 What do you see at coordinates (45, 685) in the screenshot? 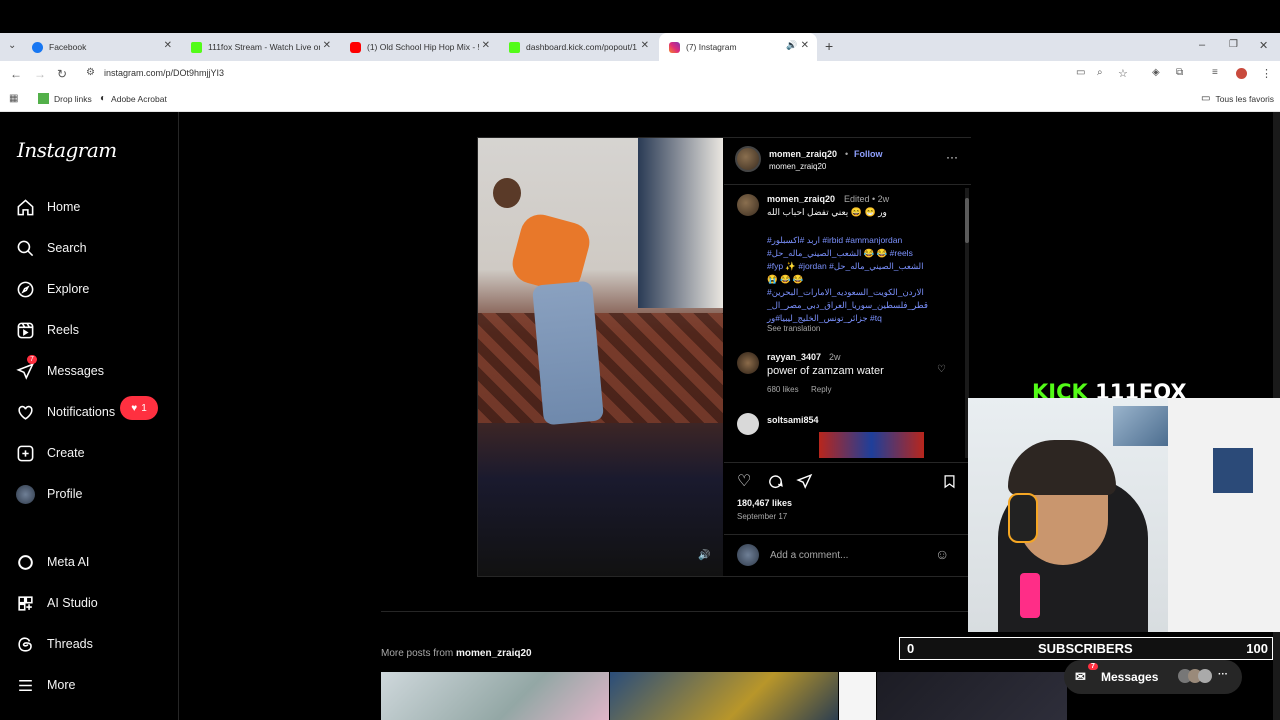
I see `nav-more: More` at bounding box center [45, 685].